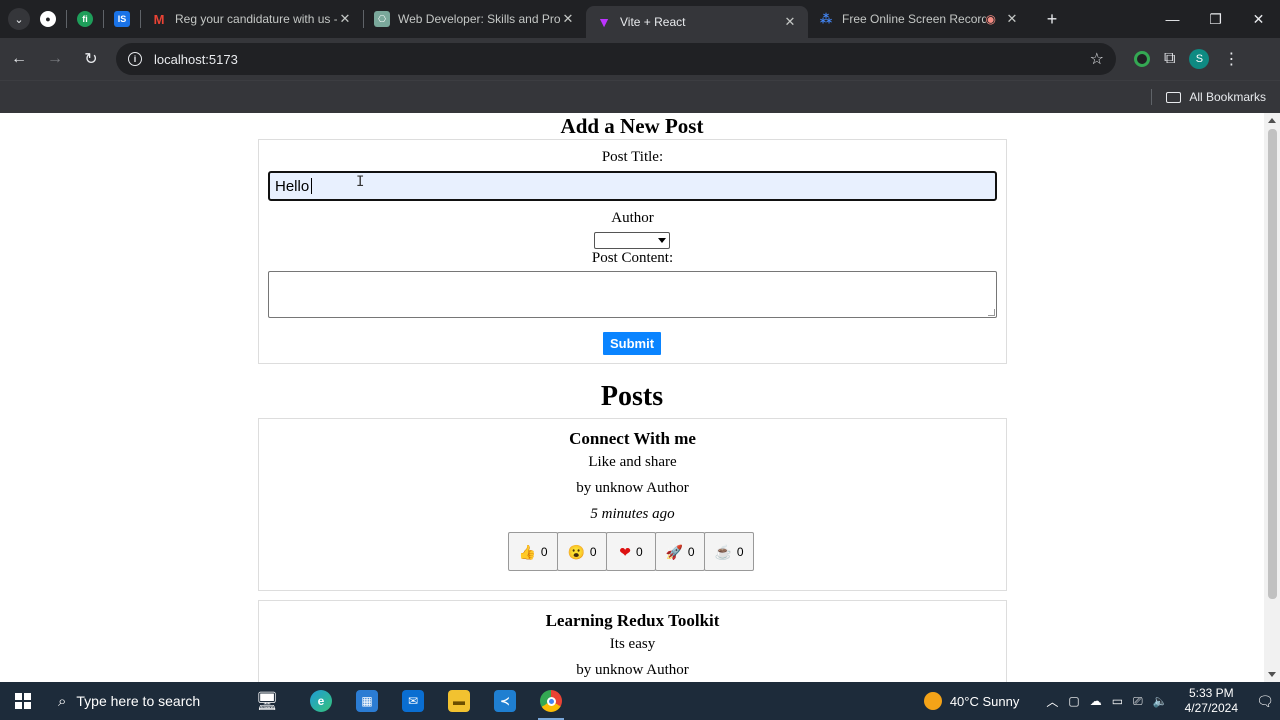 Image resolution: width=1280 pixels, height=720 pixels. Describe the element at coordinates (159, 19) in the screenshot. I see `gmail-icon: M` at that location.